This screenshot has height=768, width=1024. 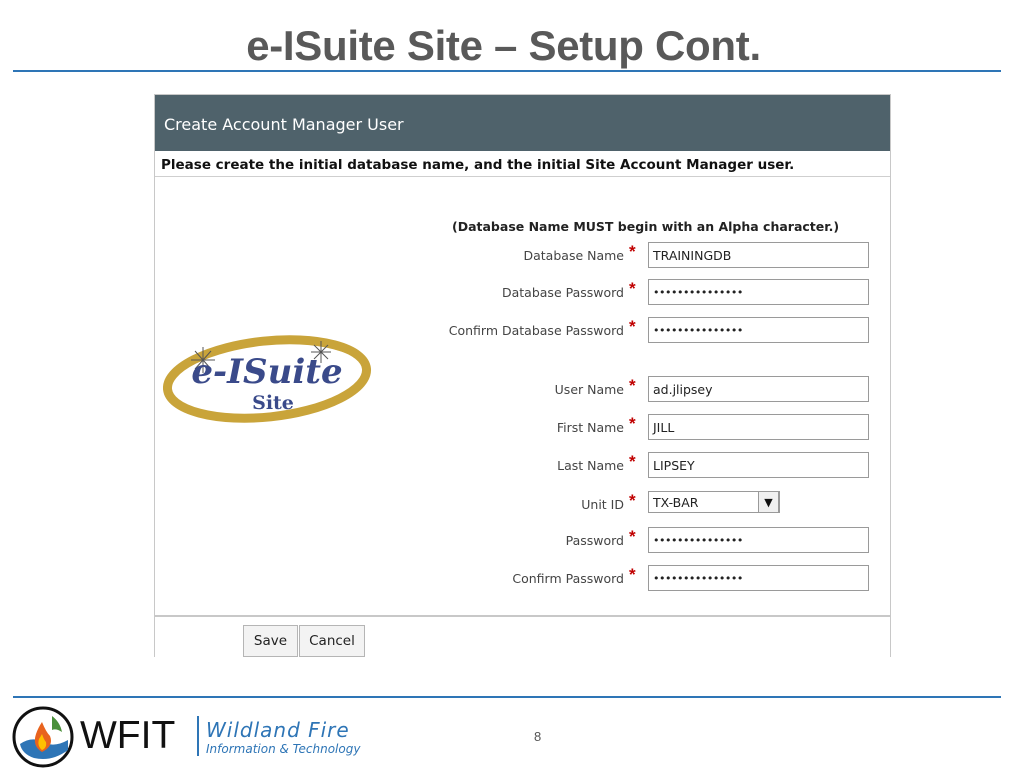 What do you see at coordinates (522, 123) in the screenshot?
I see `dialog-title: Create Account Manager User` at bounding box center [522, 123].